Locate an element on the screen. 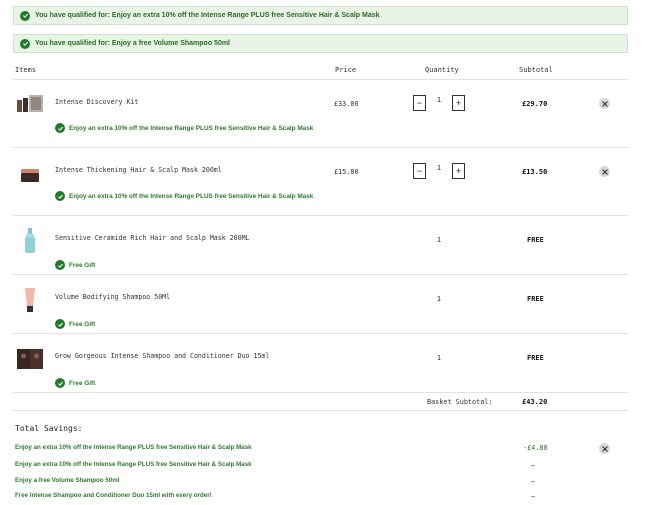 The height and width of the screenshot is (505, 650). basket-subtotal-label: Basket Subtotal: is located at coordinates (460, 402).